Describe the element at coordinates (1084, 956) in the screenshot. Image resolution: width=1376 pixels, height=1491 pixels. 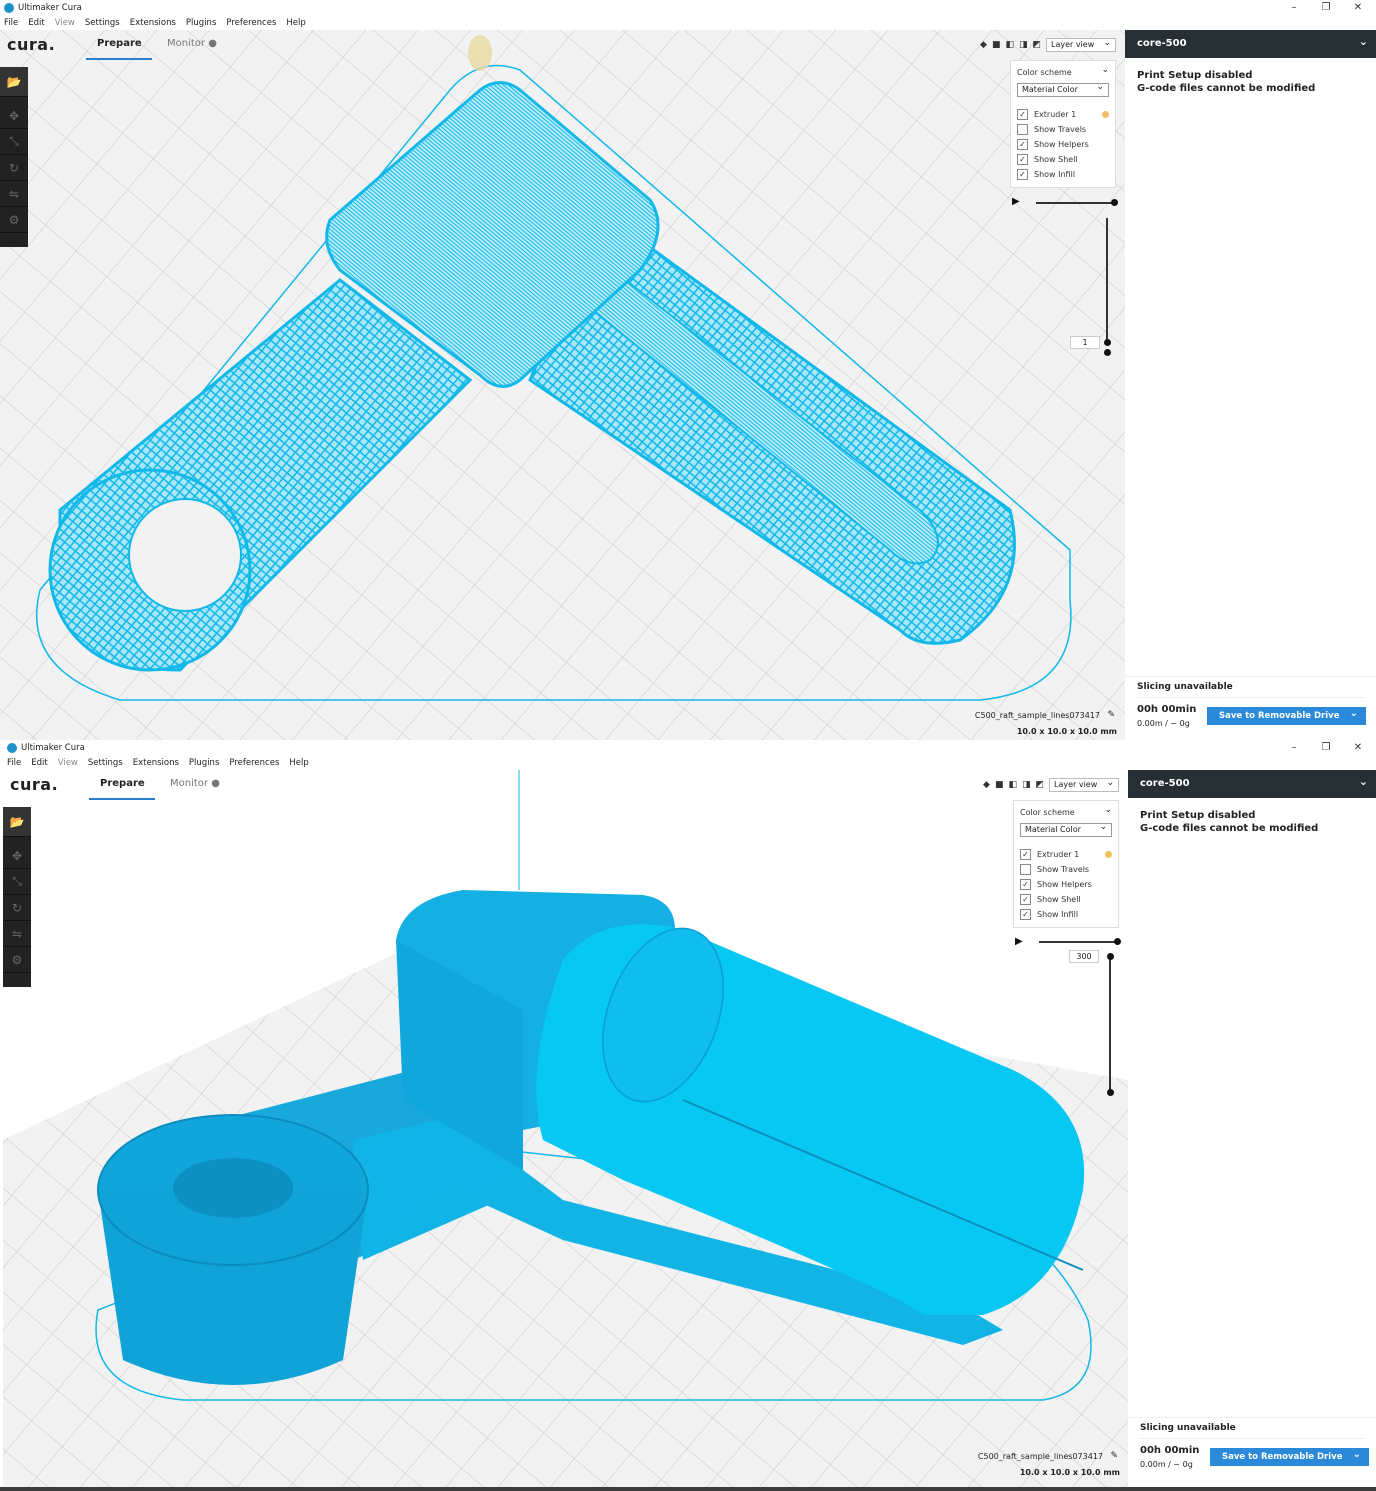
I see `layer-number-box: 300` at that location.